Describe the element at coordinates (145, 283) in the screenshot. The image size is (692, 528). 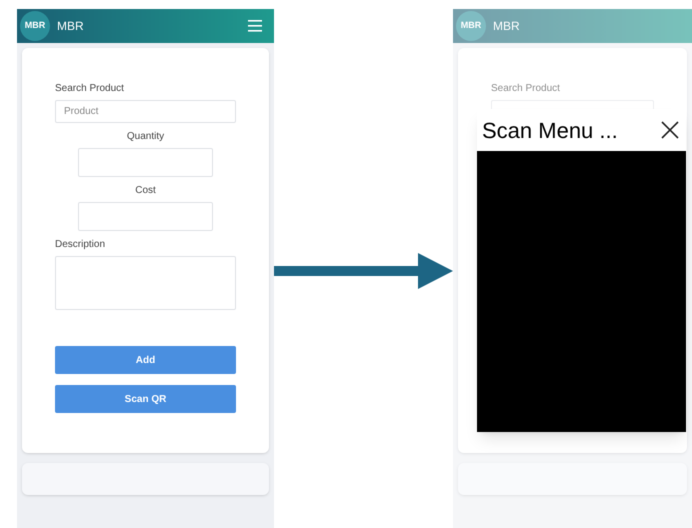
I see `text-area` at that location.